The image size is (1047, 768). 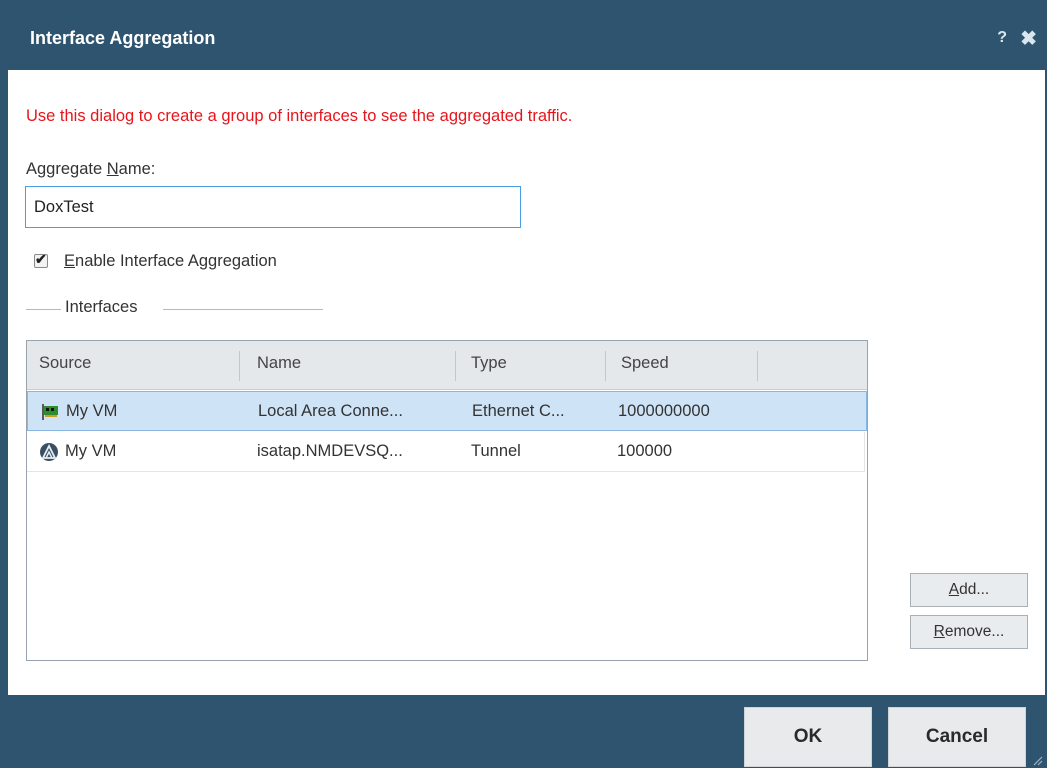 I want to click on help-icon: ?, so click(x=1002, y=38).